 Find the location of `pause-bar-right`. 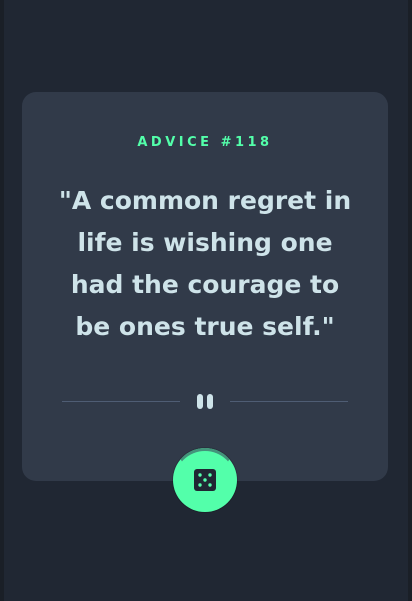

pause-bar-right is located at coordinates (210, 401).